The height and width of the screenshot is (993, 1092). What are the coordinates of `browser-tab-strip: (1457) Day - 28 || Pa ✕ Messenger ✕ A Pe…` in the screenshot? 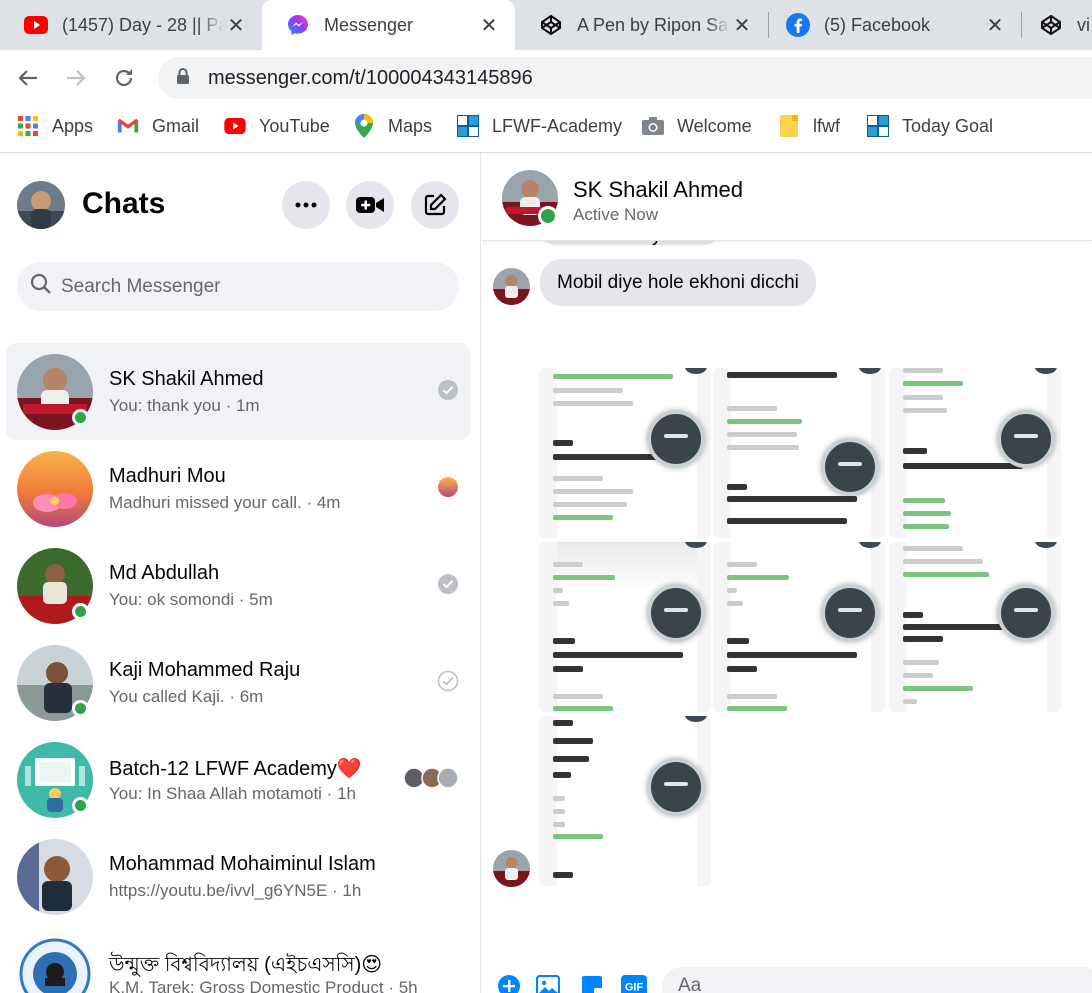 It's located at (546, 25).